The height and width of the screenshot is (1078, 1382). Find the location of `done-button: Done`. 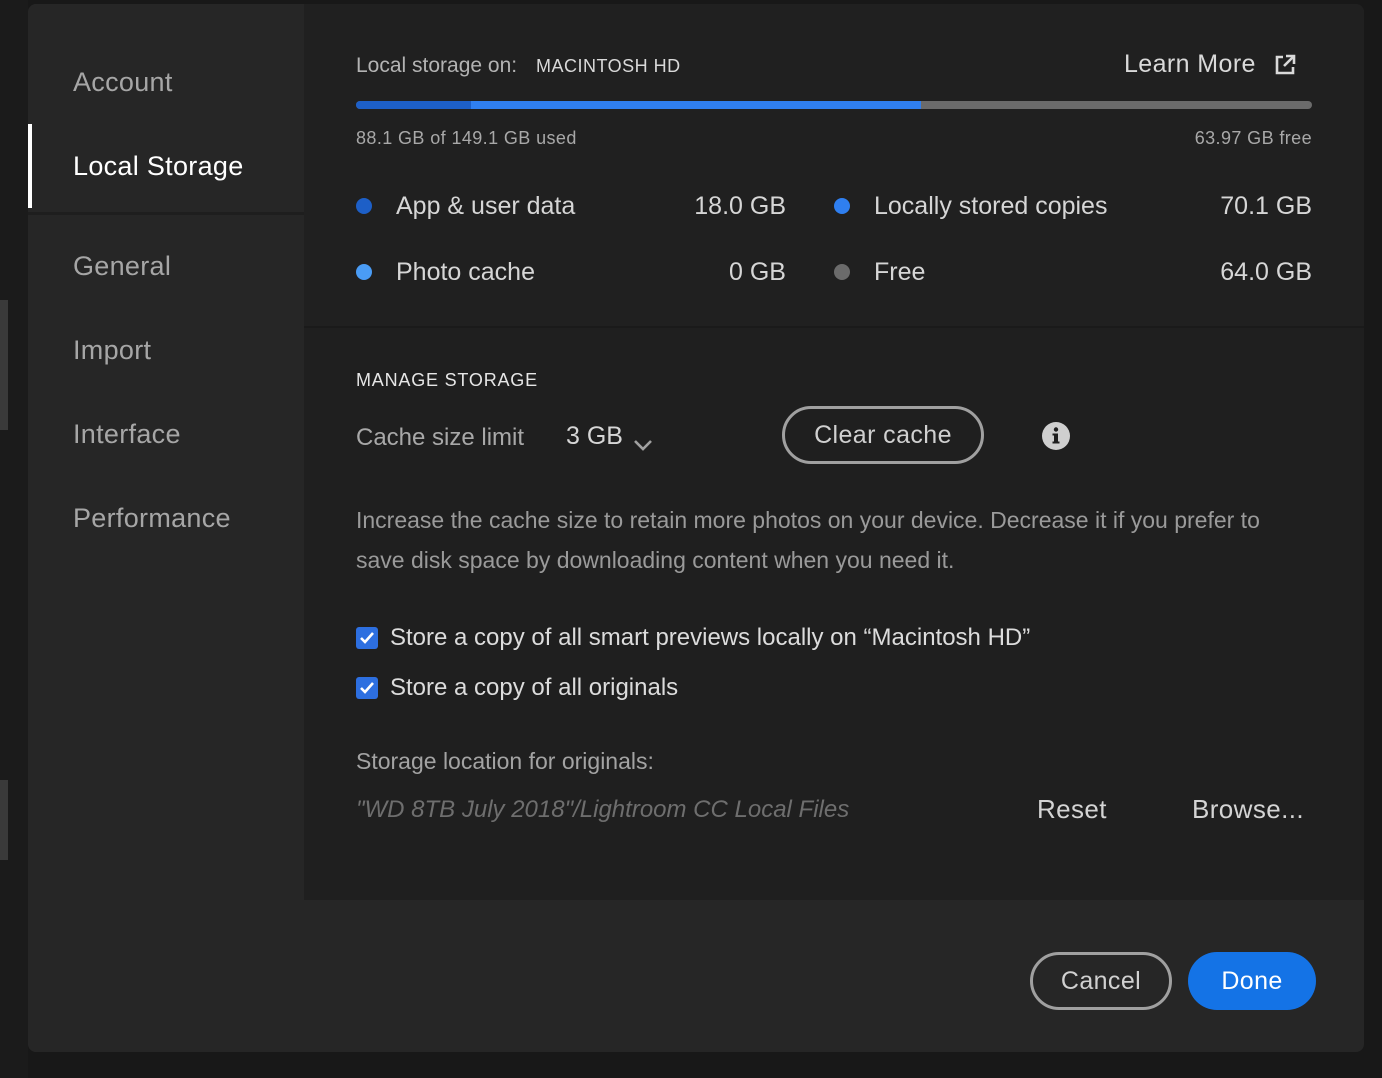

done-button: Done is located at coordinates (1252, 981).